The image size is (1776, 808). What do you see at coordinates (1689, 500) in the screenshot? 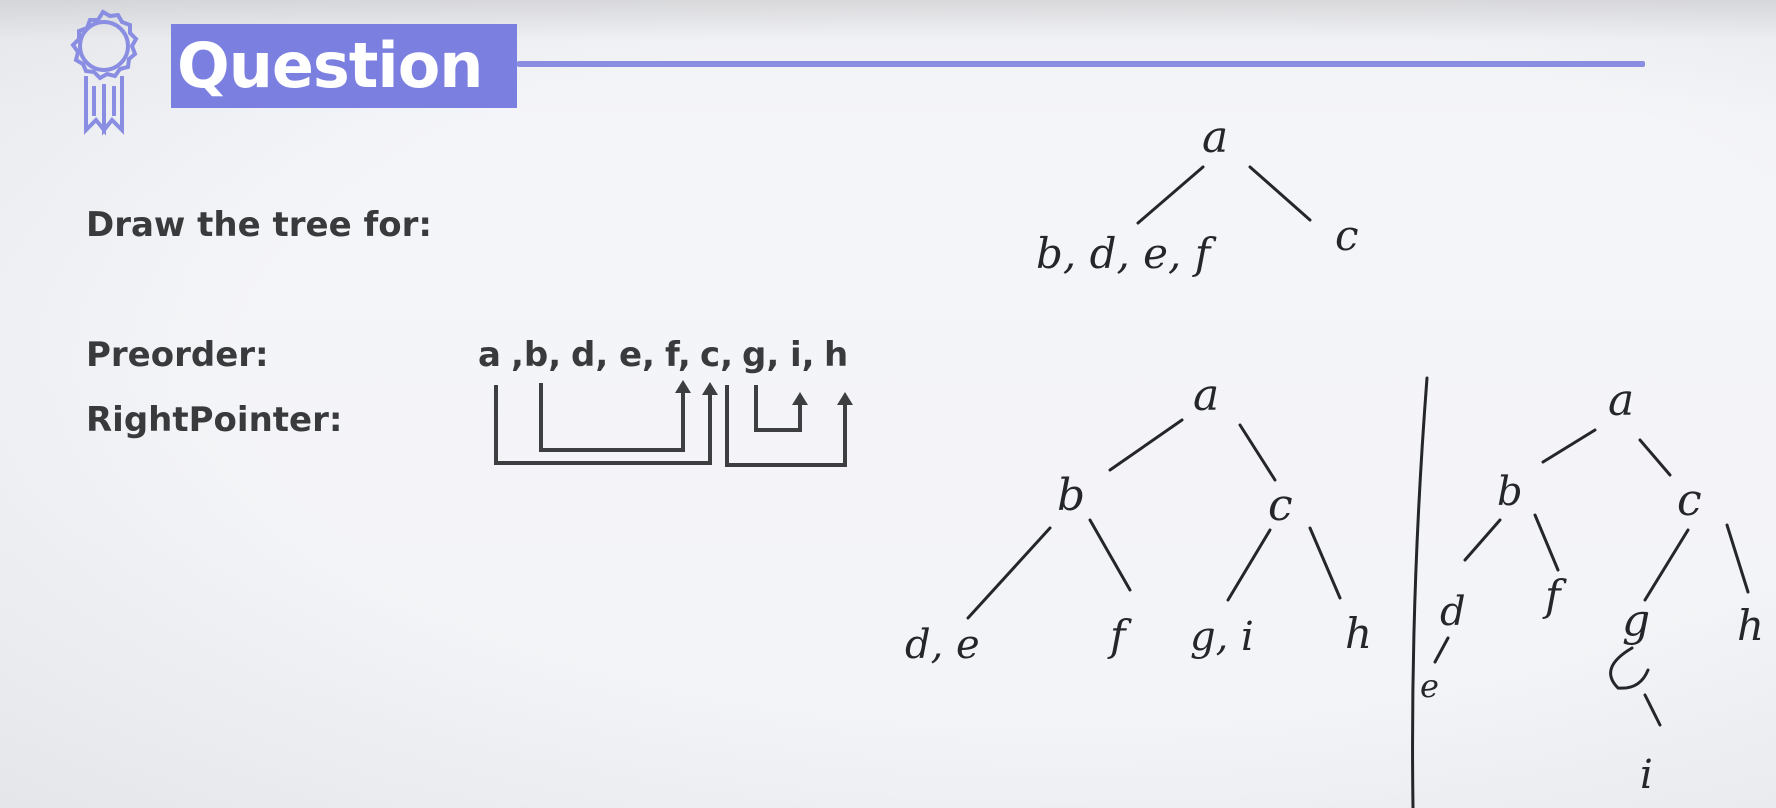
I see `tree3-c: c` at bounding box center [1689, 500].